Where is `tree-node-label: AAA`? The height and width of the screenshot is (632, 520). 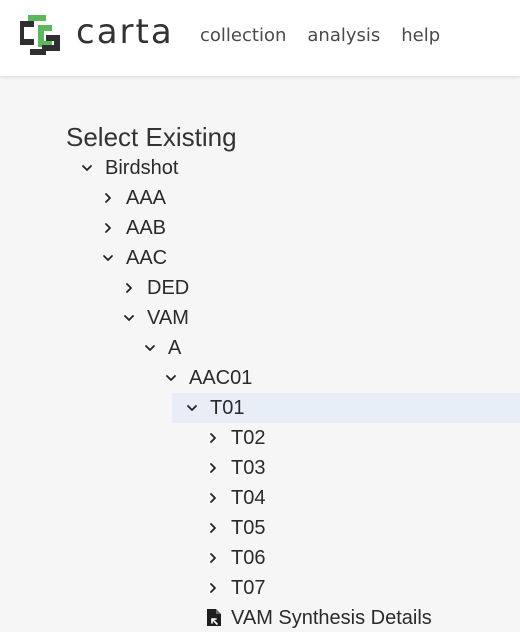 tree-node-label: AAA is located at coordinates (146, 198).